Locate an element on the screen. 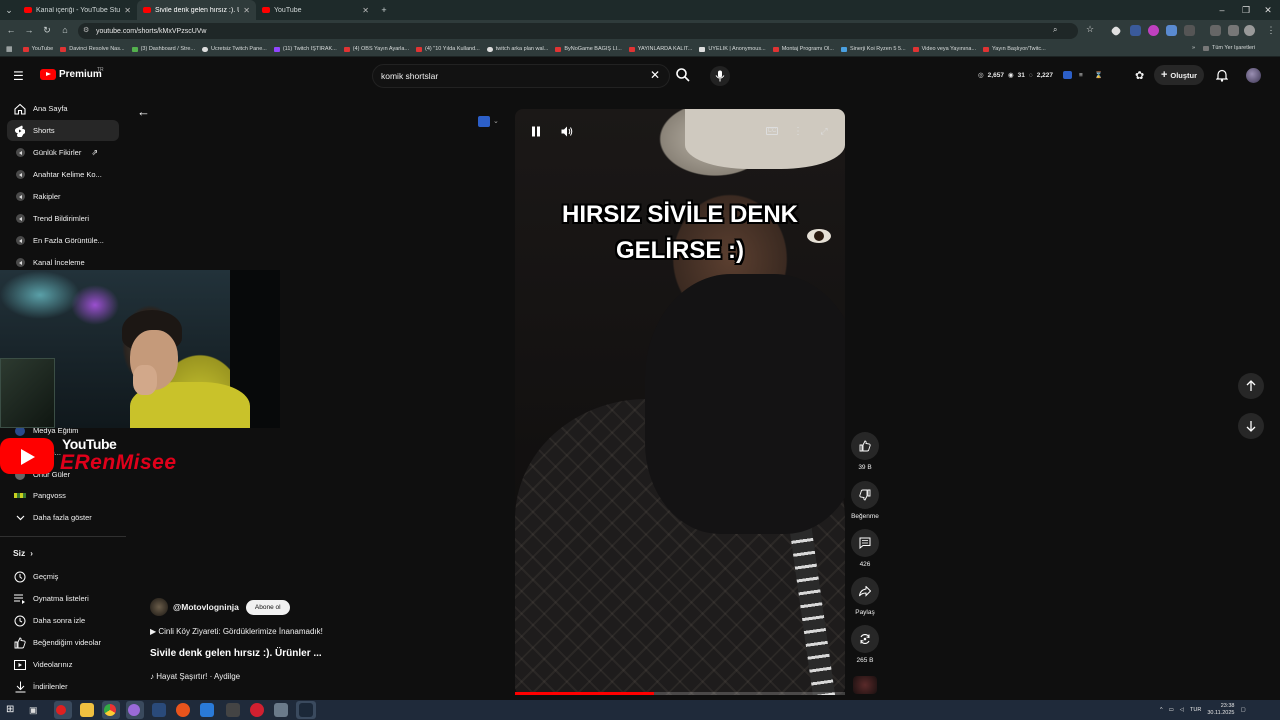 The width and height of the screenshot is (1280, 720). previous-short-button is located at coordinates (1251, 386).